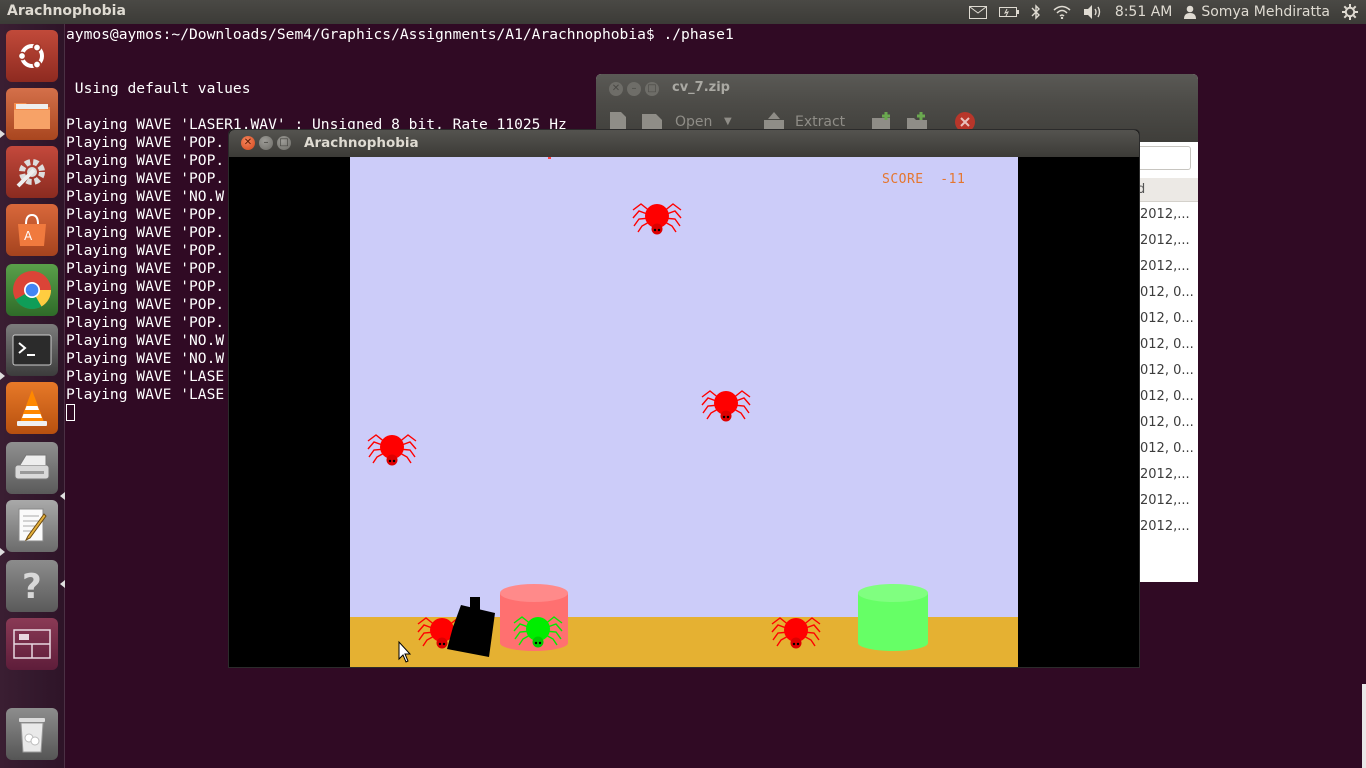 Image resolution: width=1366 pixels, height=768 pixels. I want to click on user-menu: Somya Mehdiratta, so click(1257, 12).